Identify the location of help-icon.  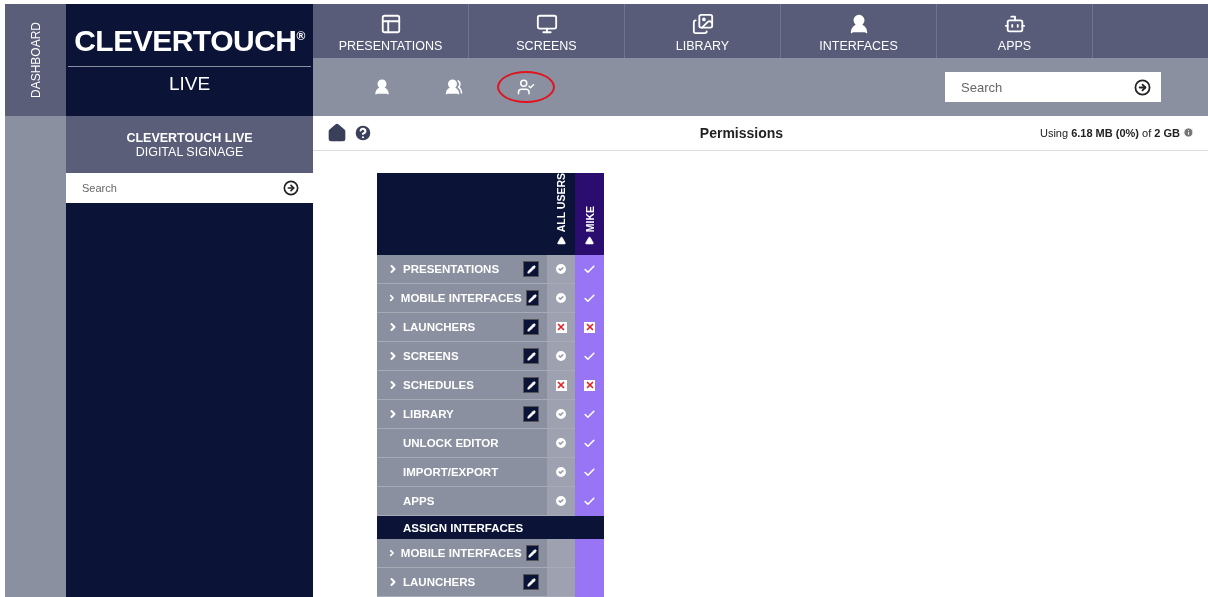
(363, 132).